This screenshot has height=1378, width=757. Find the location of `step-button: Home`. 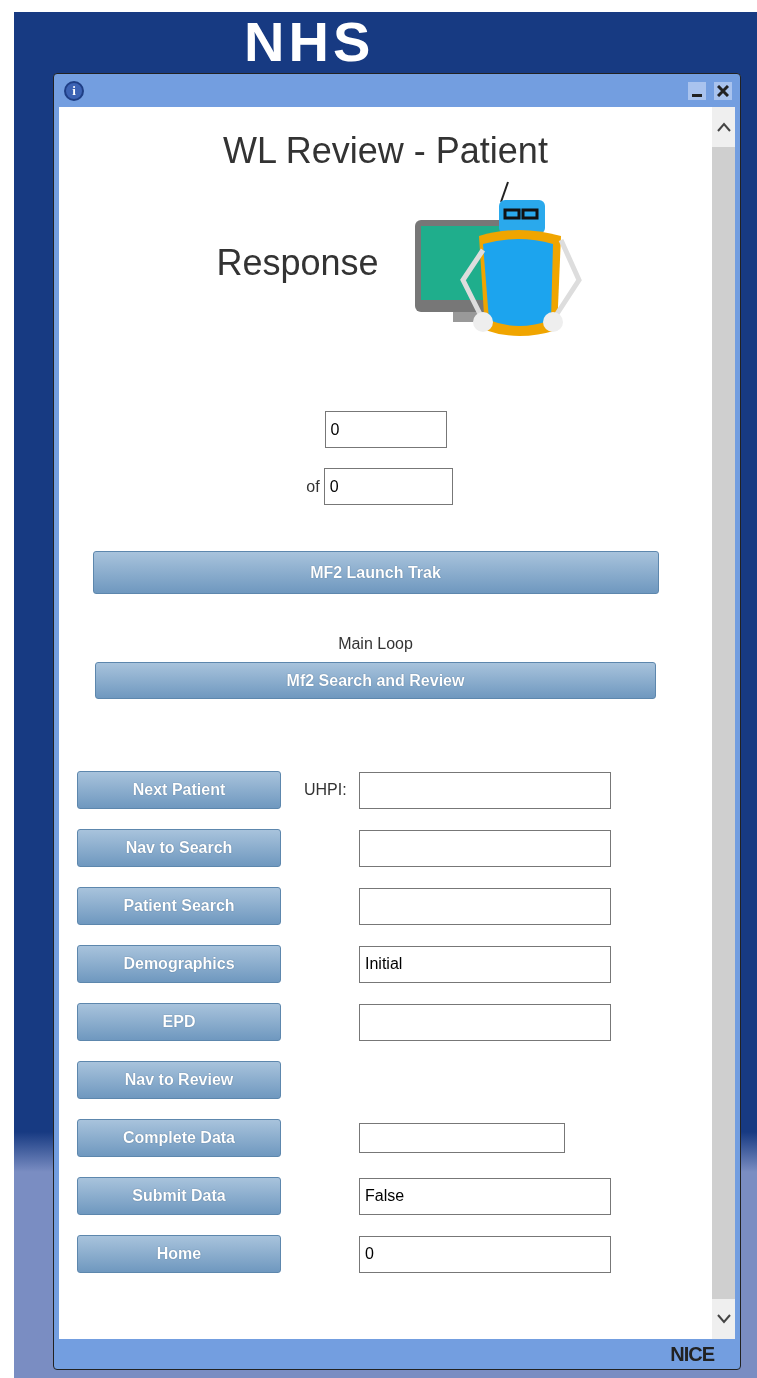

step-button: Home is located at coordinates (179, 1254).